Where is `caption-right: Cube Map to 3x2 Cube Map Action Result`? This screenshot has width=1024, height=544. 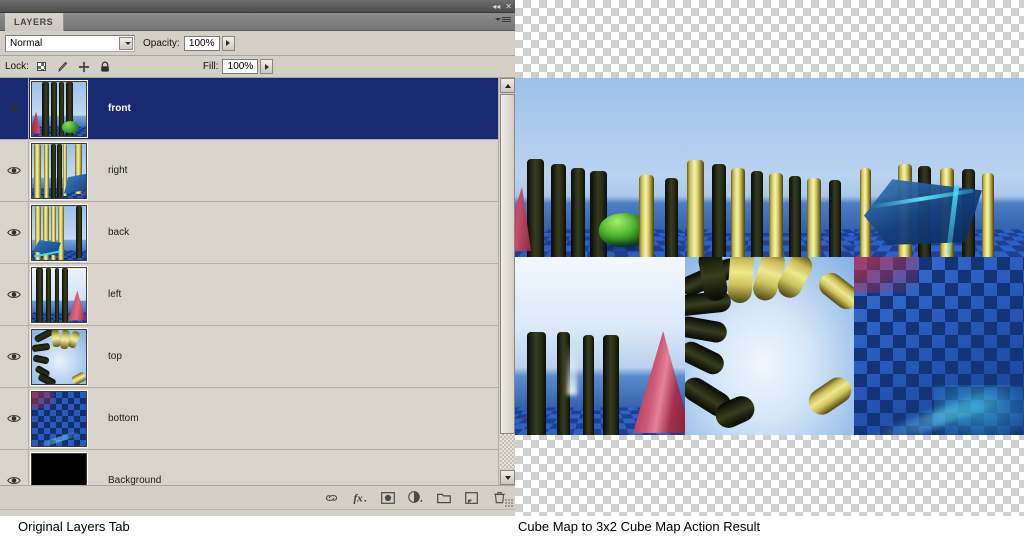 caption-right: Cube Map to 3x2 Cube Map Action Result is located at coordinates (639, 526).